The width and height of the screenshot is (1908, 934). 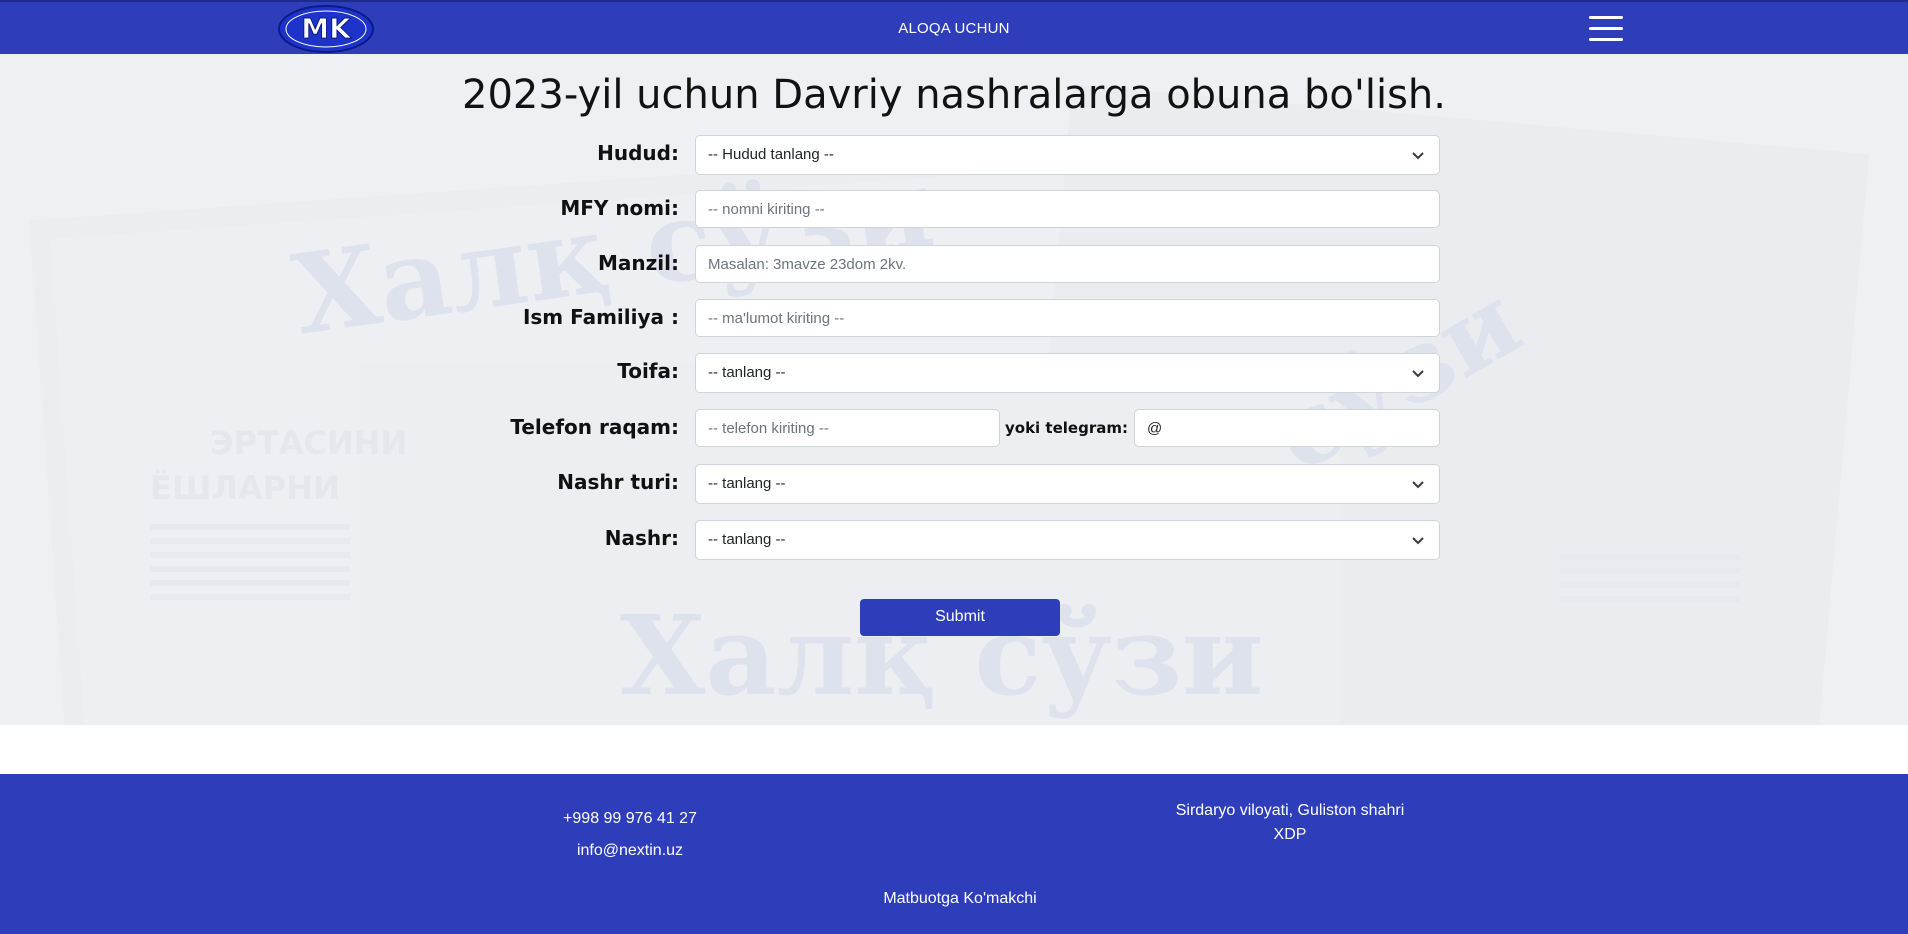 I want to click on telefon-input: -- telefon kiriting --, so click(x=847, y=428).